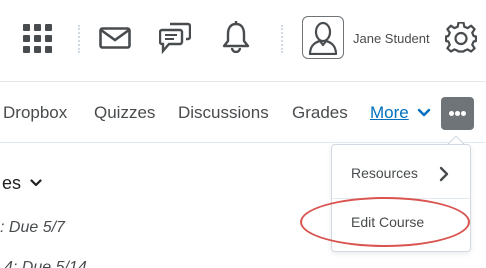 This screenshot has width=486, height=268. What do you see at coordinates (461, 38) in the screenshot?
I see `gear-icon` at bounding box center [461, 38].